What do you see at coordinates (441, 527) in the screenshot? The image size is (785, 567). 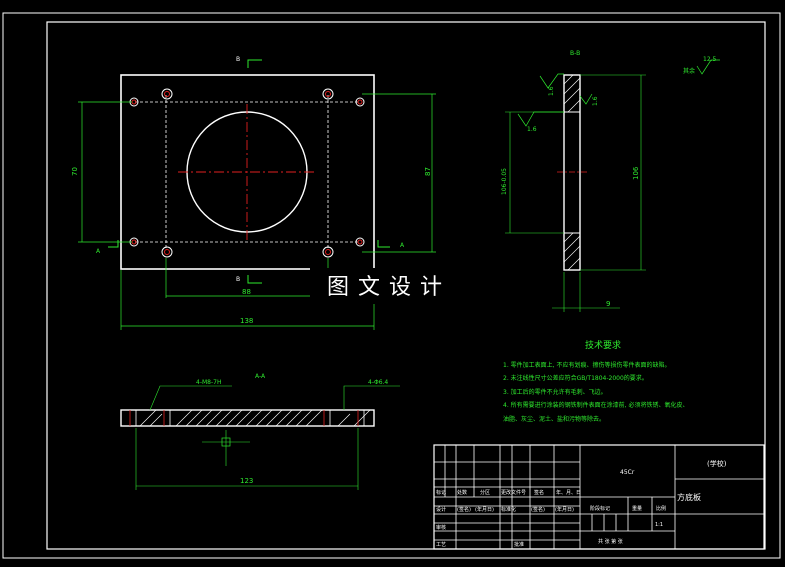 I see `tb-review: 审核` at bounding box center [441, 527].